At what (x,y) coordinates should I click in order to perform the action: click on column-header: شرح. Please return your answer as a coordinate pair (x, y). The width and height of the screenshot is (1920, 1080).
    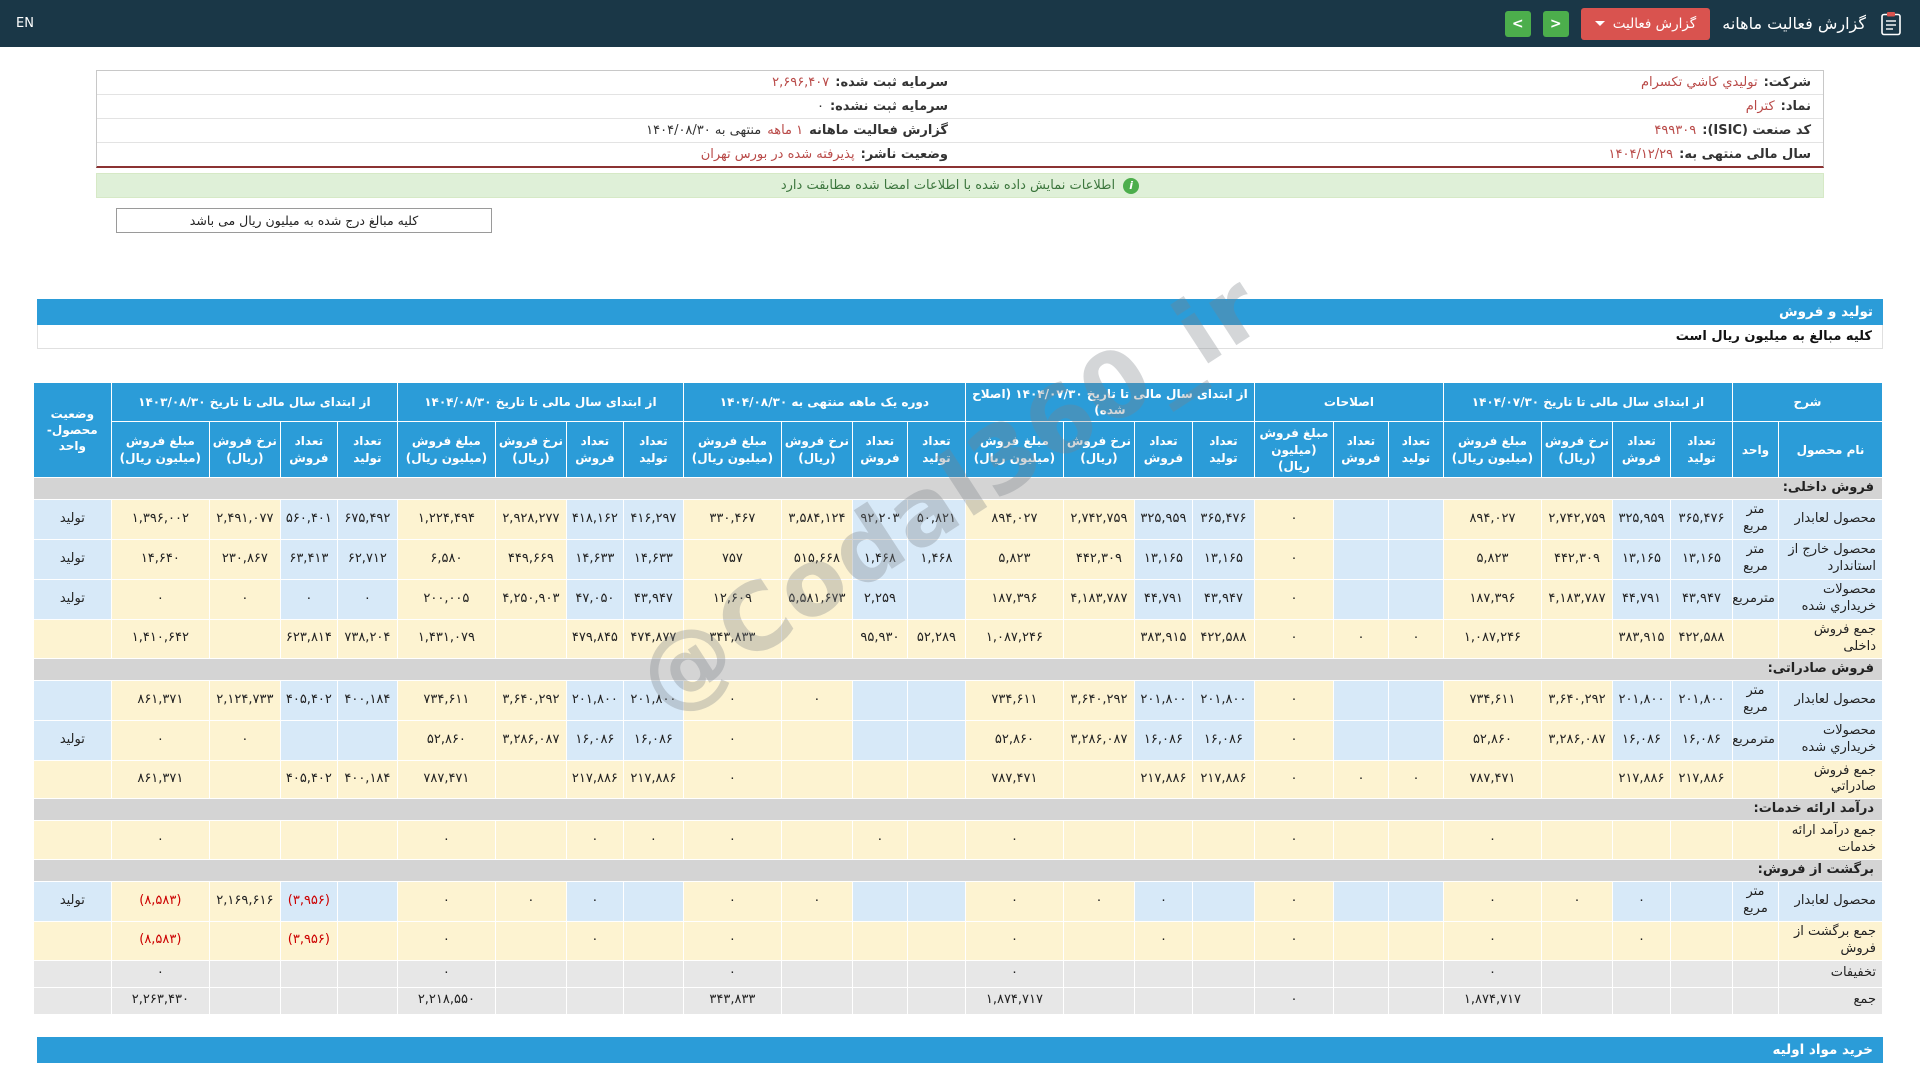
    Looking at the image, I should click on (1807, 402).